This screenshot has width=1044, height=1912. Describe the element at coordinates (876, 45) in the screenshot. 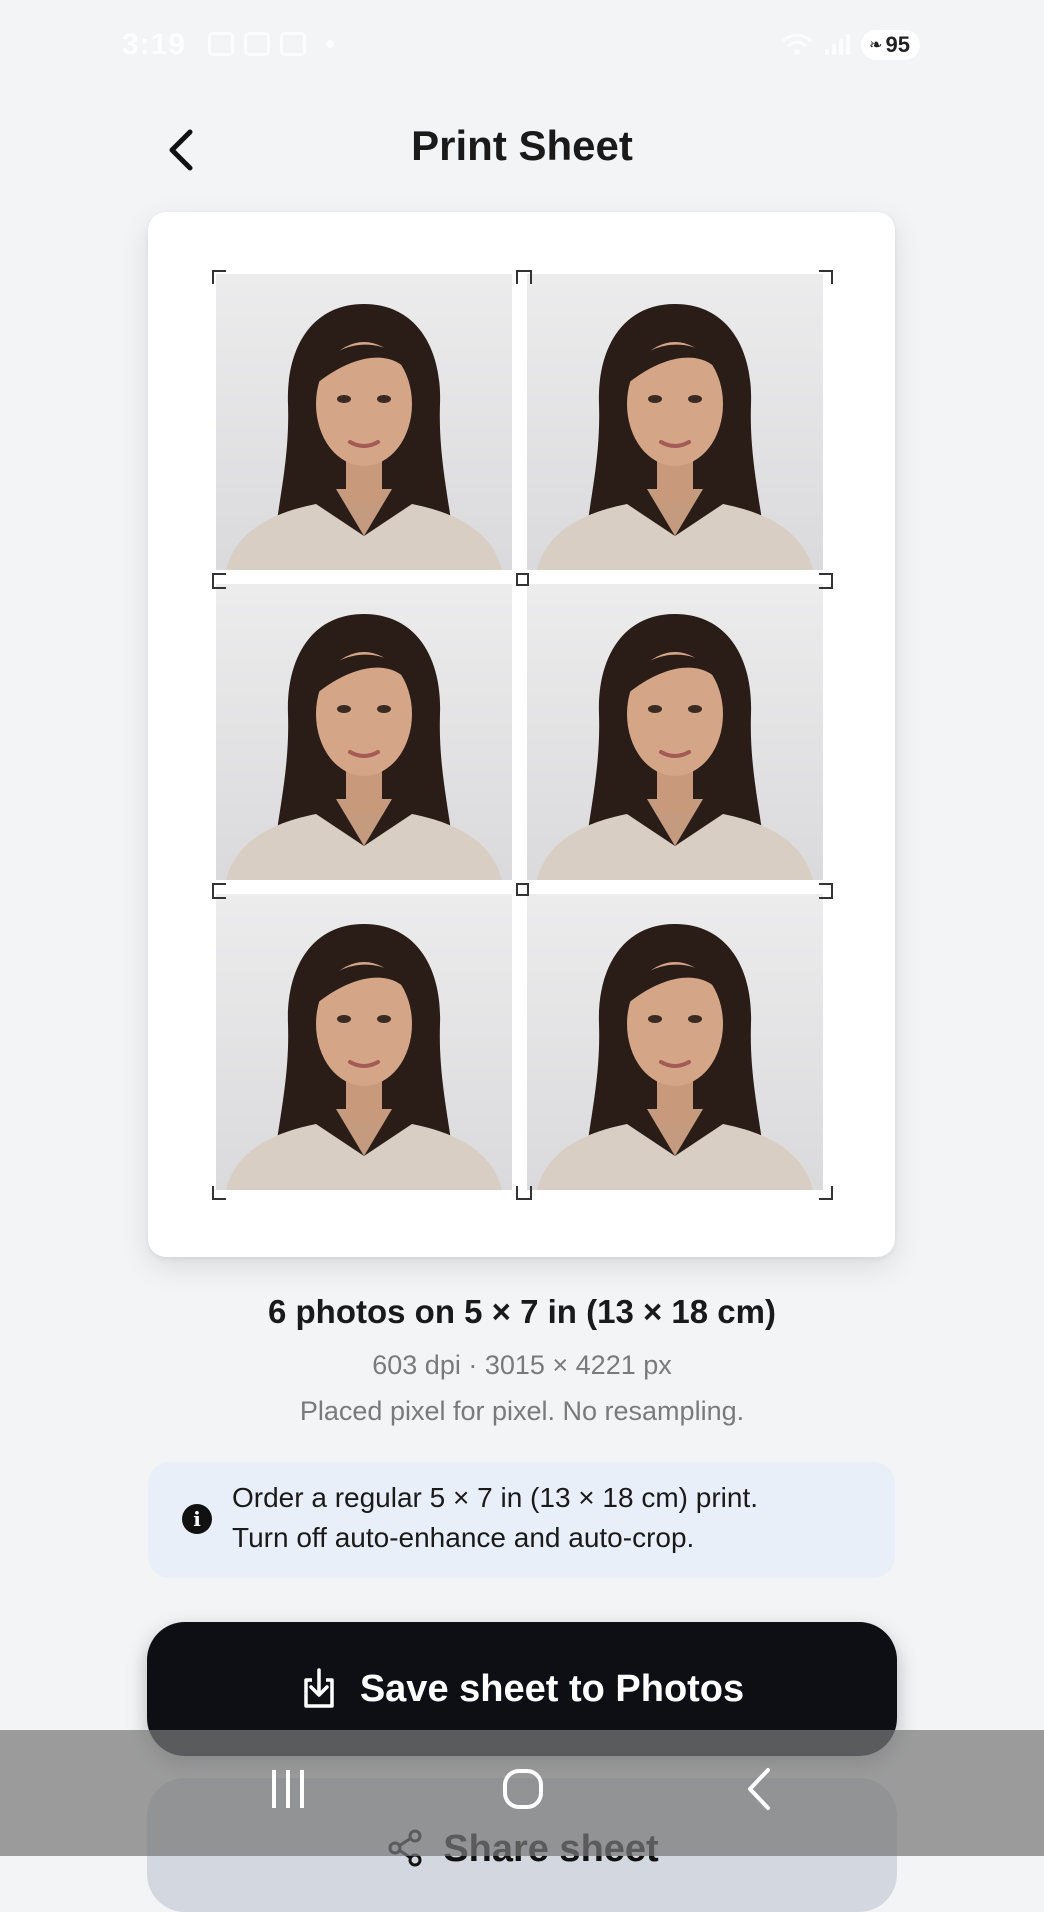

I see `battery-leaf-icon: ❧` at that location.